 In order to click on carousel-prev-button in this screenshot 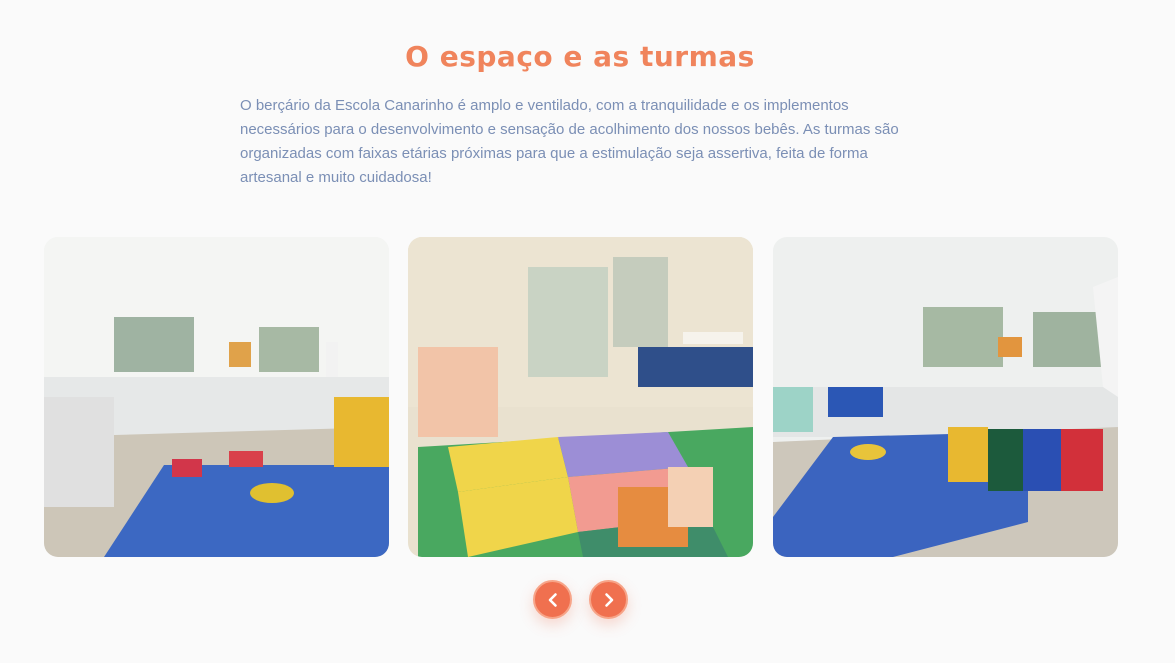, I will do `click(552, 599)`.